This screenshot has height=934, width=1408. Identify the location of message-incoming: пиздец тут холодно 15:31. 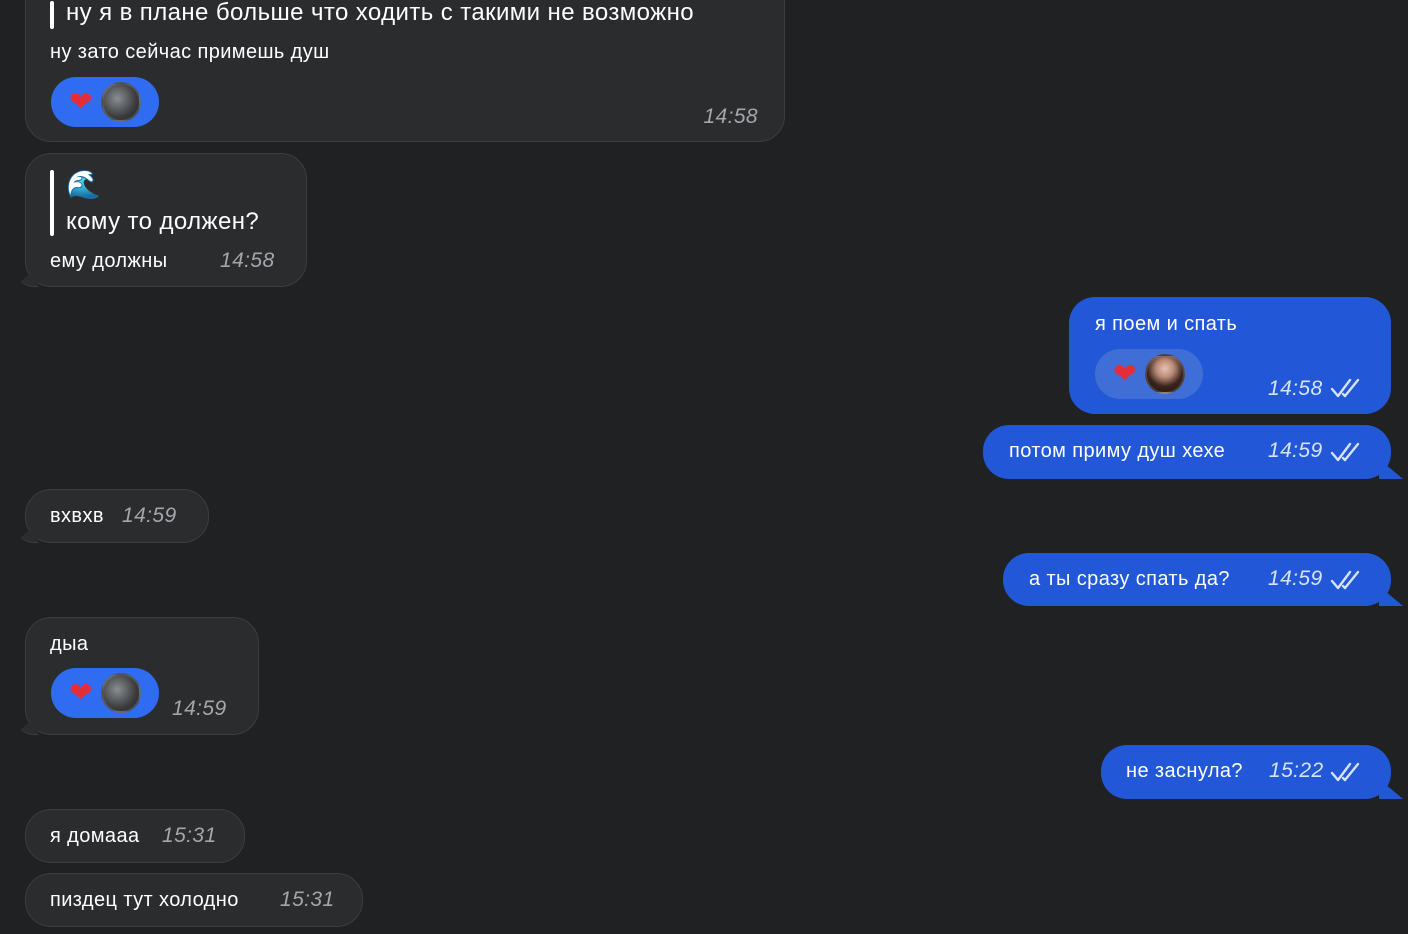
(194, 900).